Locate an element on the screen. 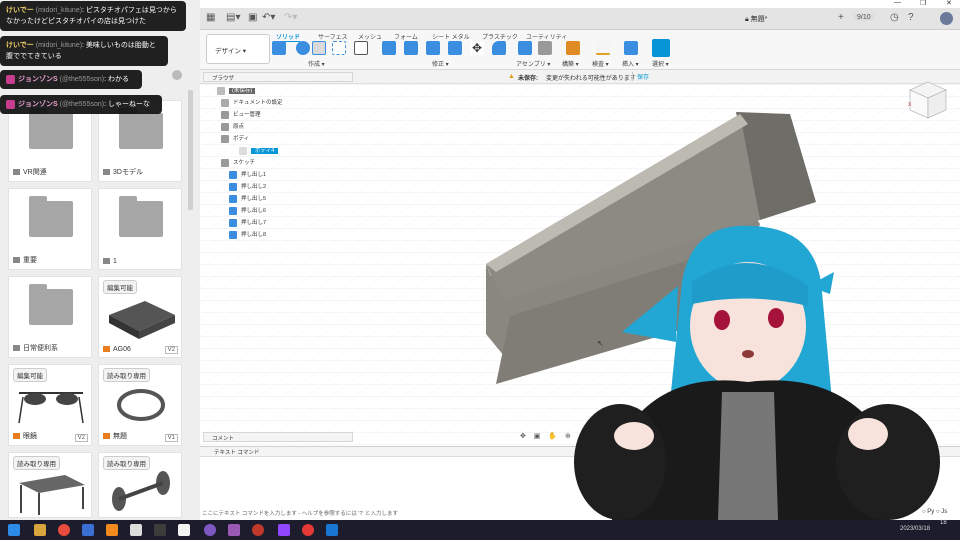 Image resolution: width=960 pixels, height=540 pixels. construct-menu: 構築 ▾ is located at coordinates (570, 63).